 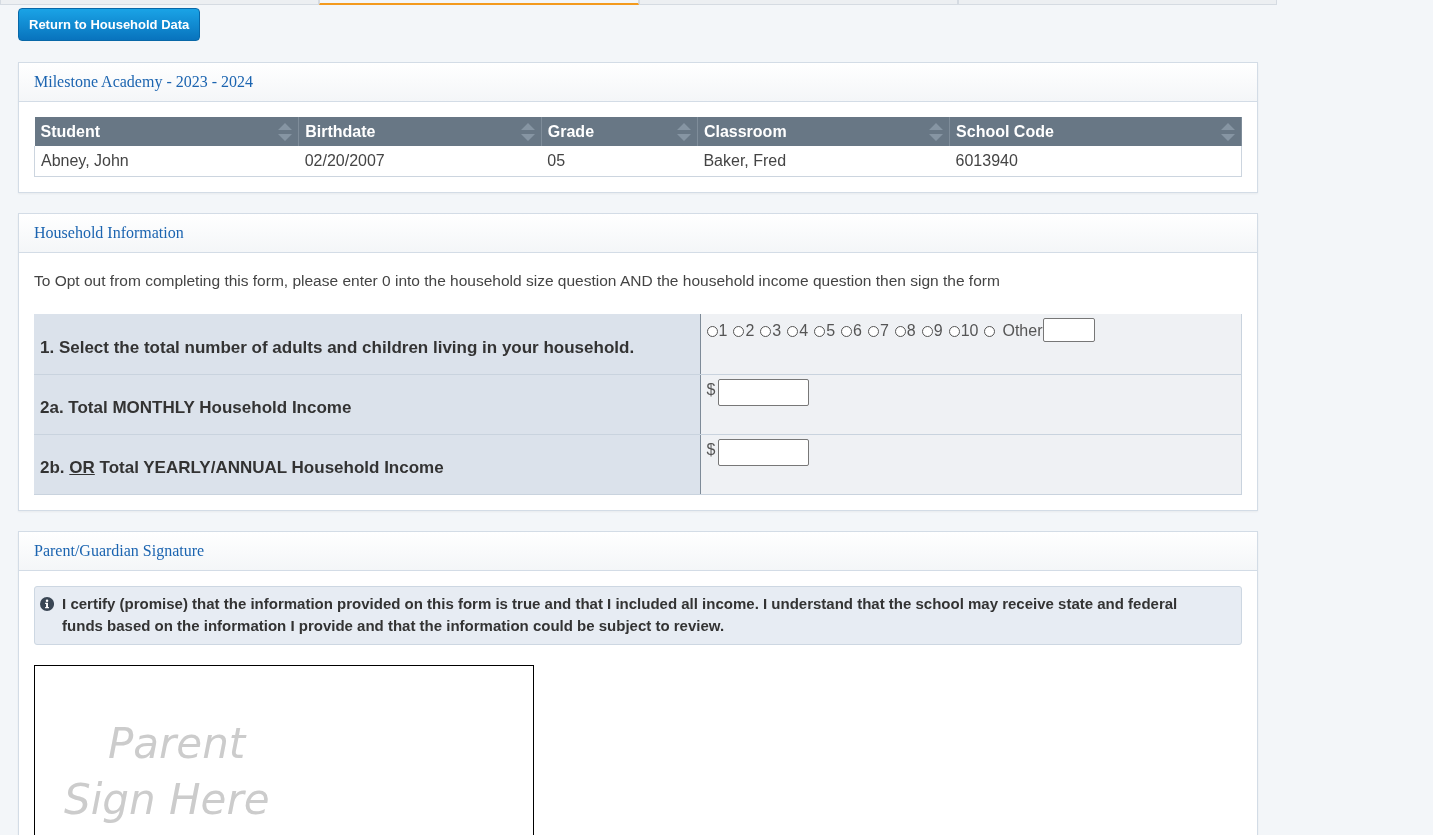 I want to click on table-cell: 6013940, so click(x=1095, y=161).